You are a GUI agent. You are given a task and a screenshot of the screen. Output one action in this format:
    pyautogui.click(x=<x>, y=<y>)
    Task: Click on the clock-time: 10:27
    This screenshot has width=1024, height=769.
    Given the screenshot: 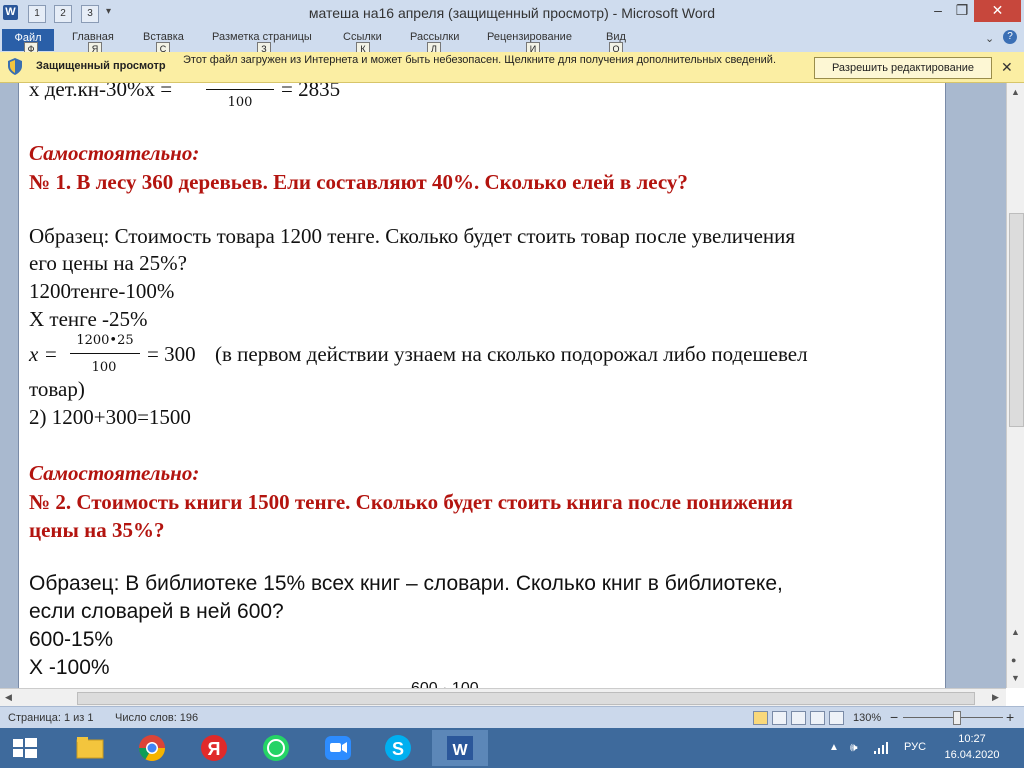 What is the action you would take?
    pyautogui.click(x=972, y=739)
    